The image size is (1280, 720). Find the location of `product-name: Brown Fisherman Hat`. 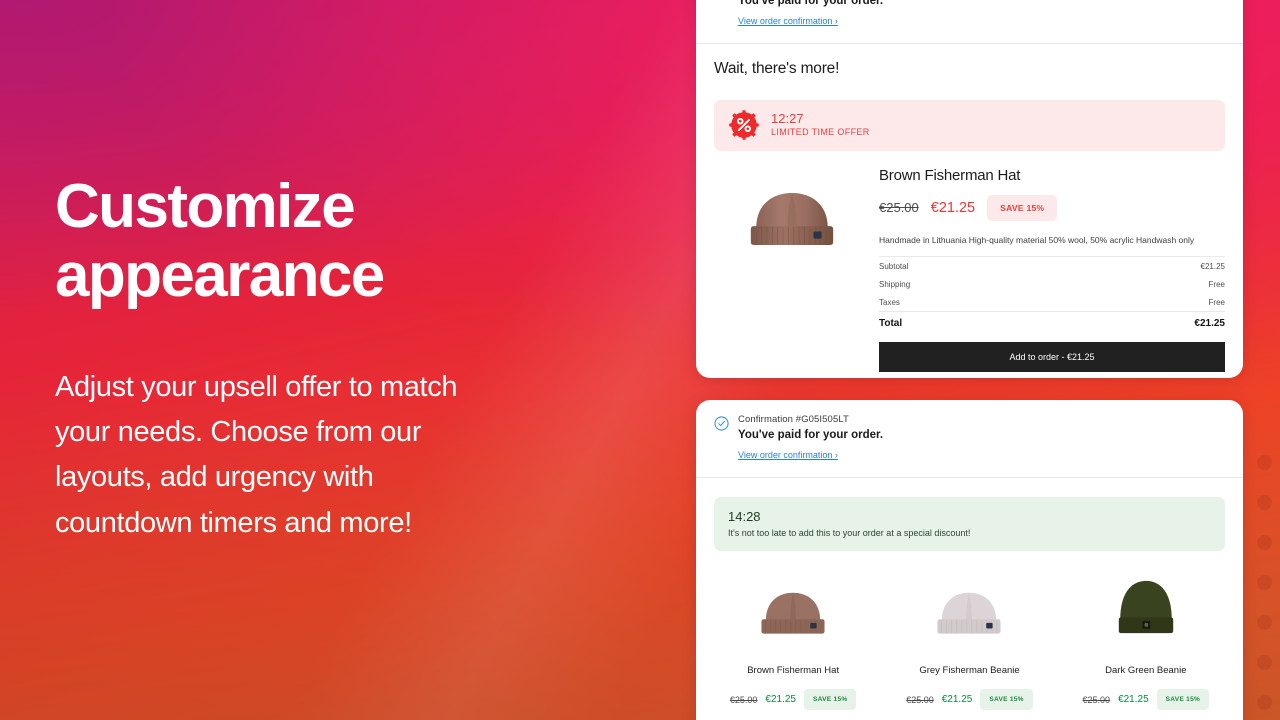

product-name: Brown Fisherman Hat is located at coordinates (793, 671).